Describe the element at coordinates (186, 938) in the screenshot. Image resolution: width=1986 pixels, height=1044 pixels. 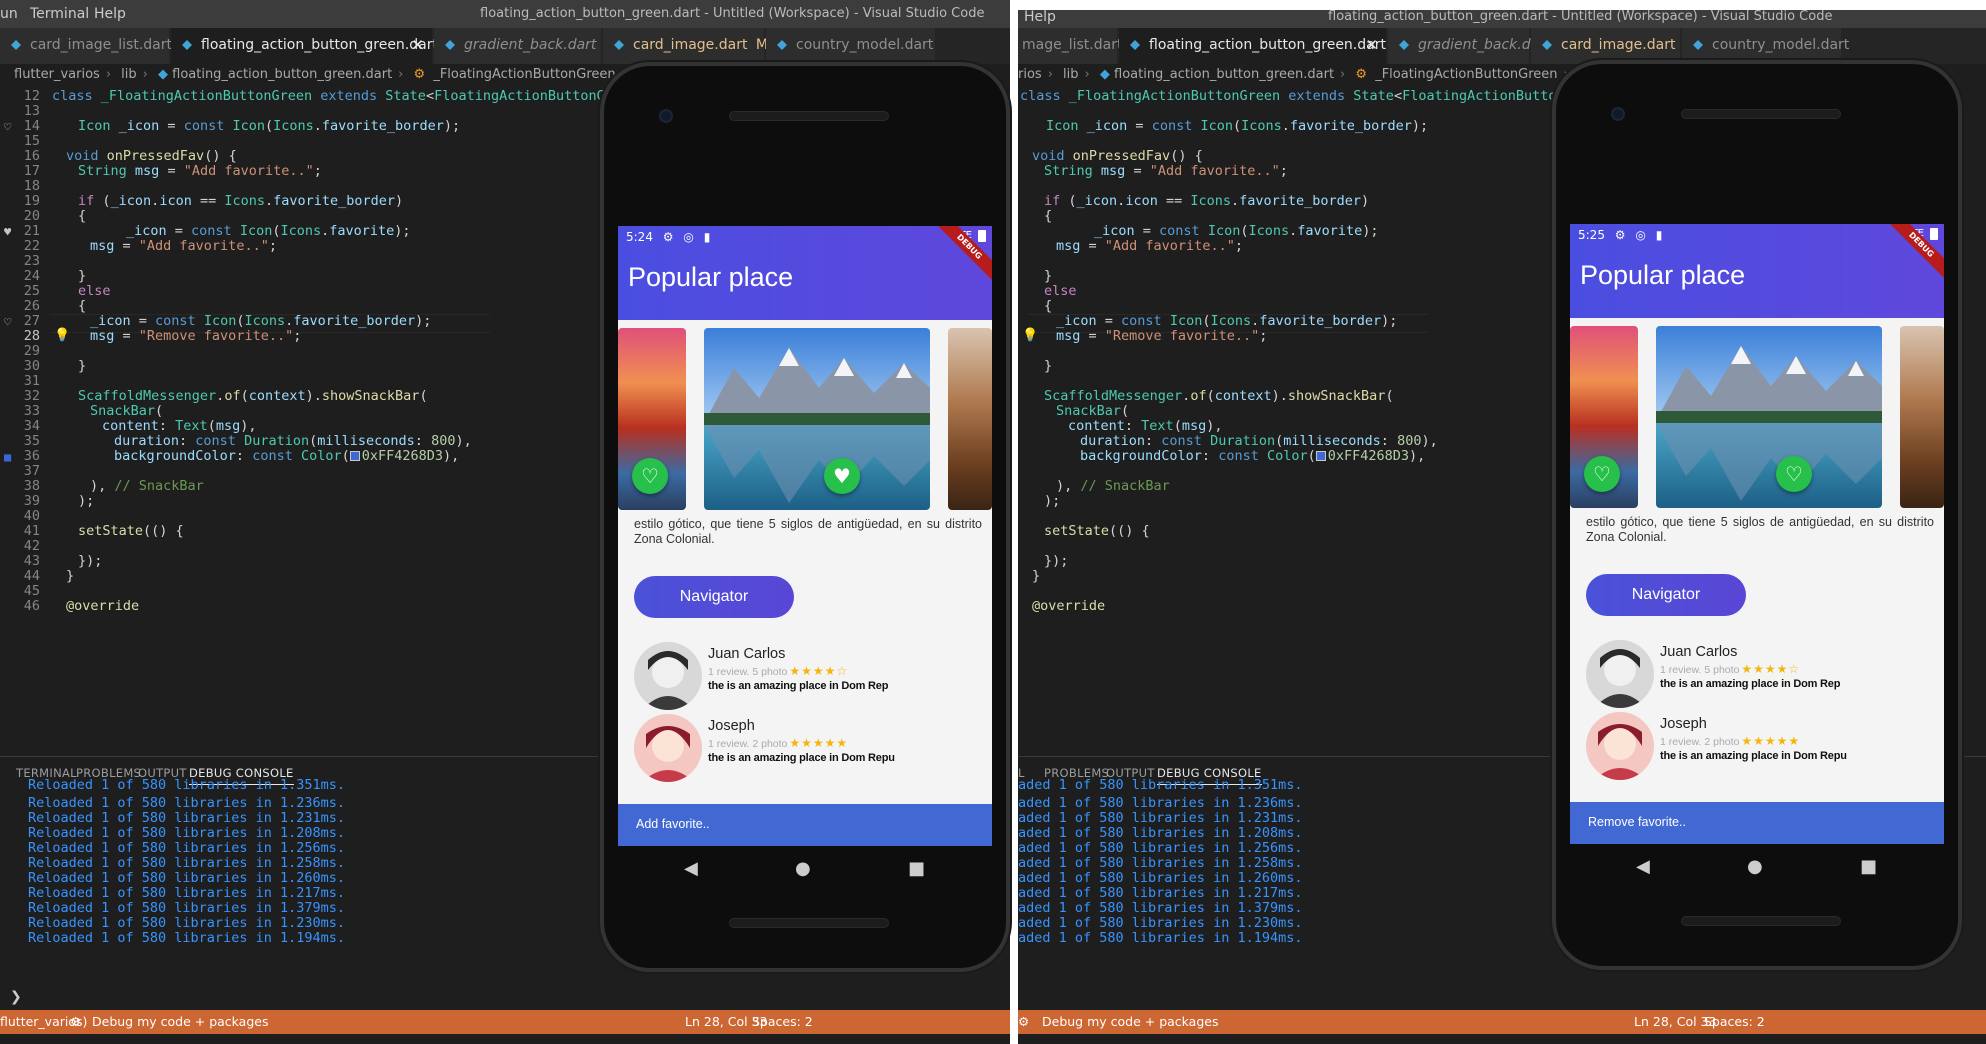
I see `console-line: Reloaded 1 of 580 libraries in 1.194ms.` at that location.